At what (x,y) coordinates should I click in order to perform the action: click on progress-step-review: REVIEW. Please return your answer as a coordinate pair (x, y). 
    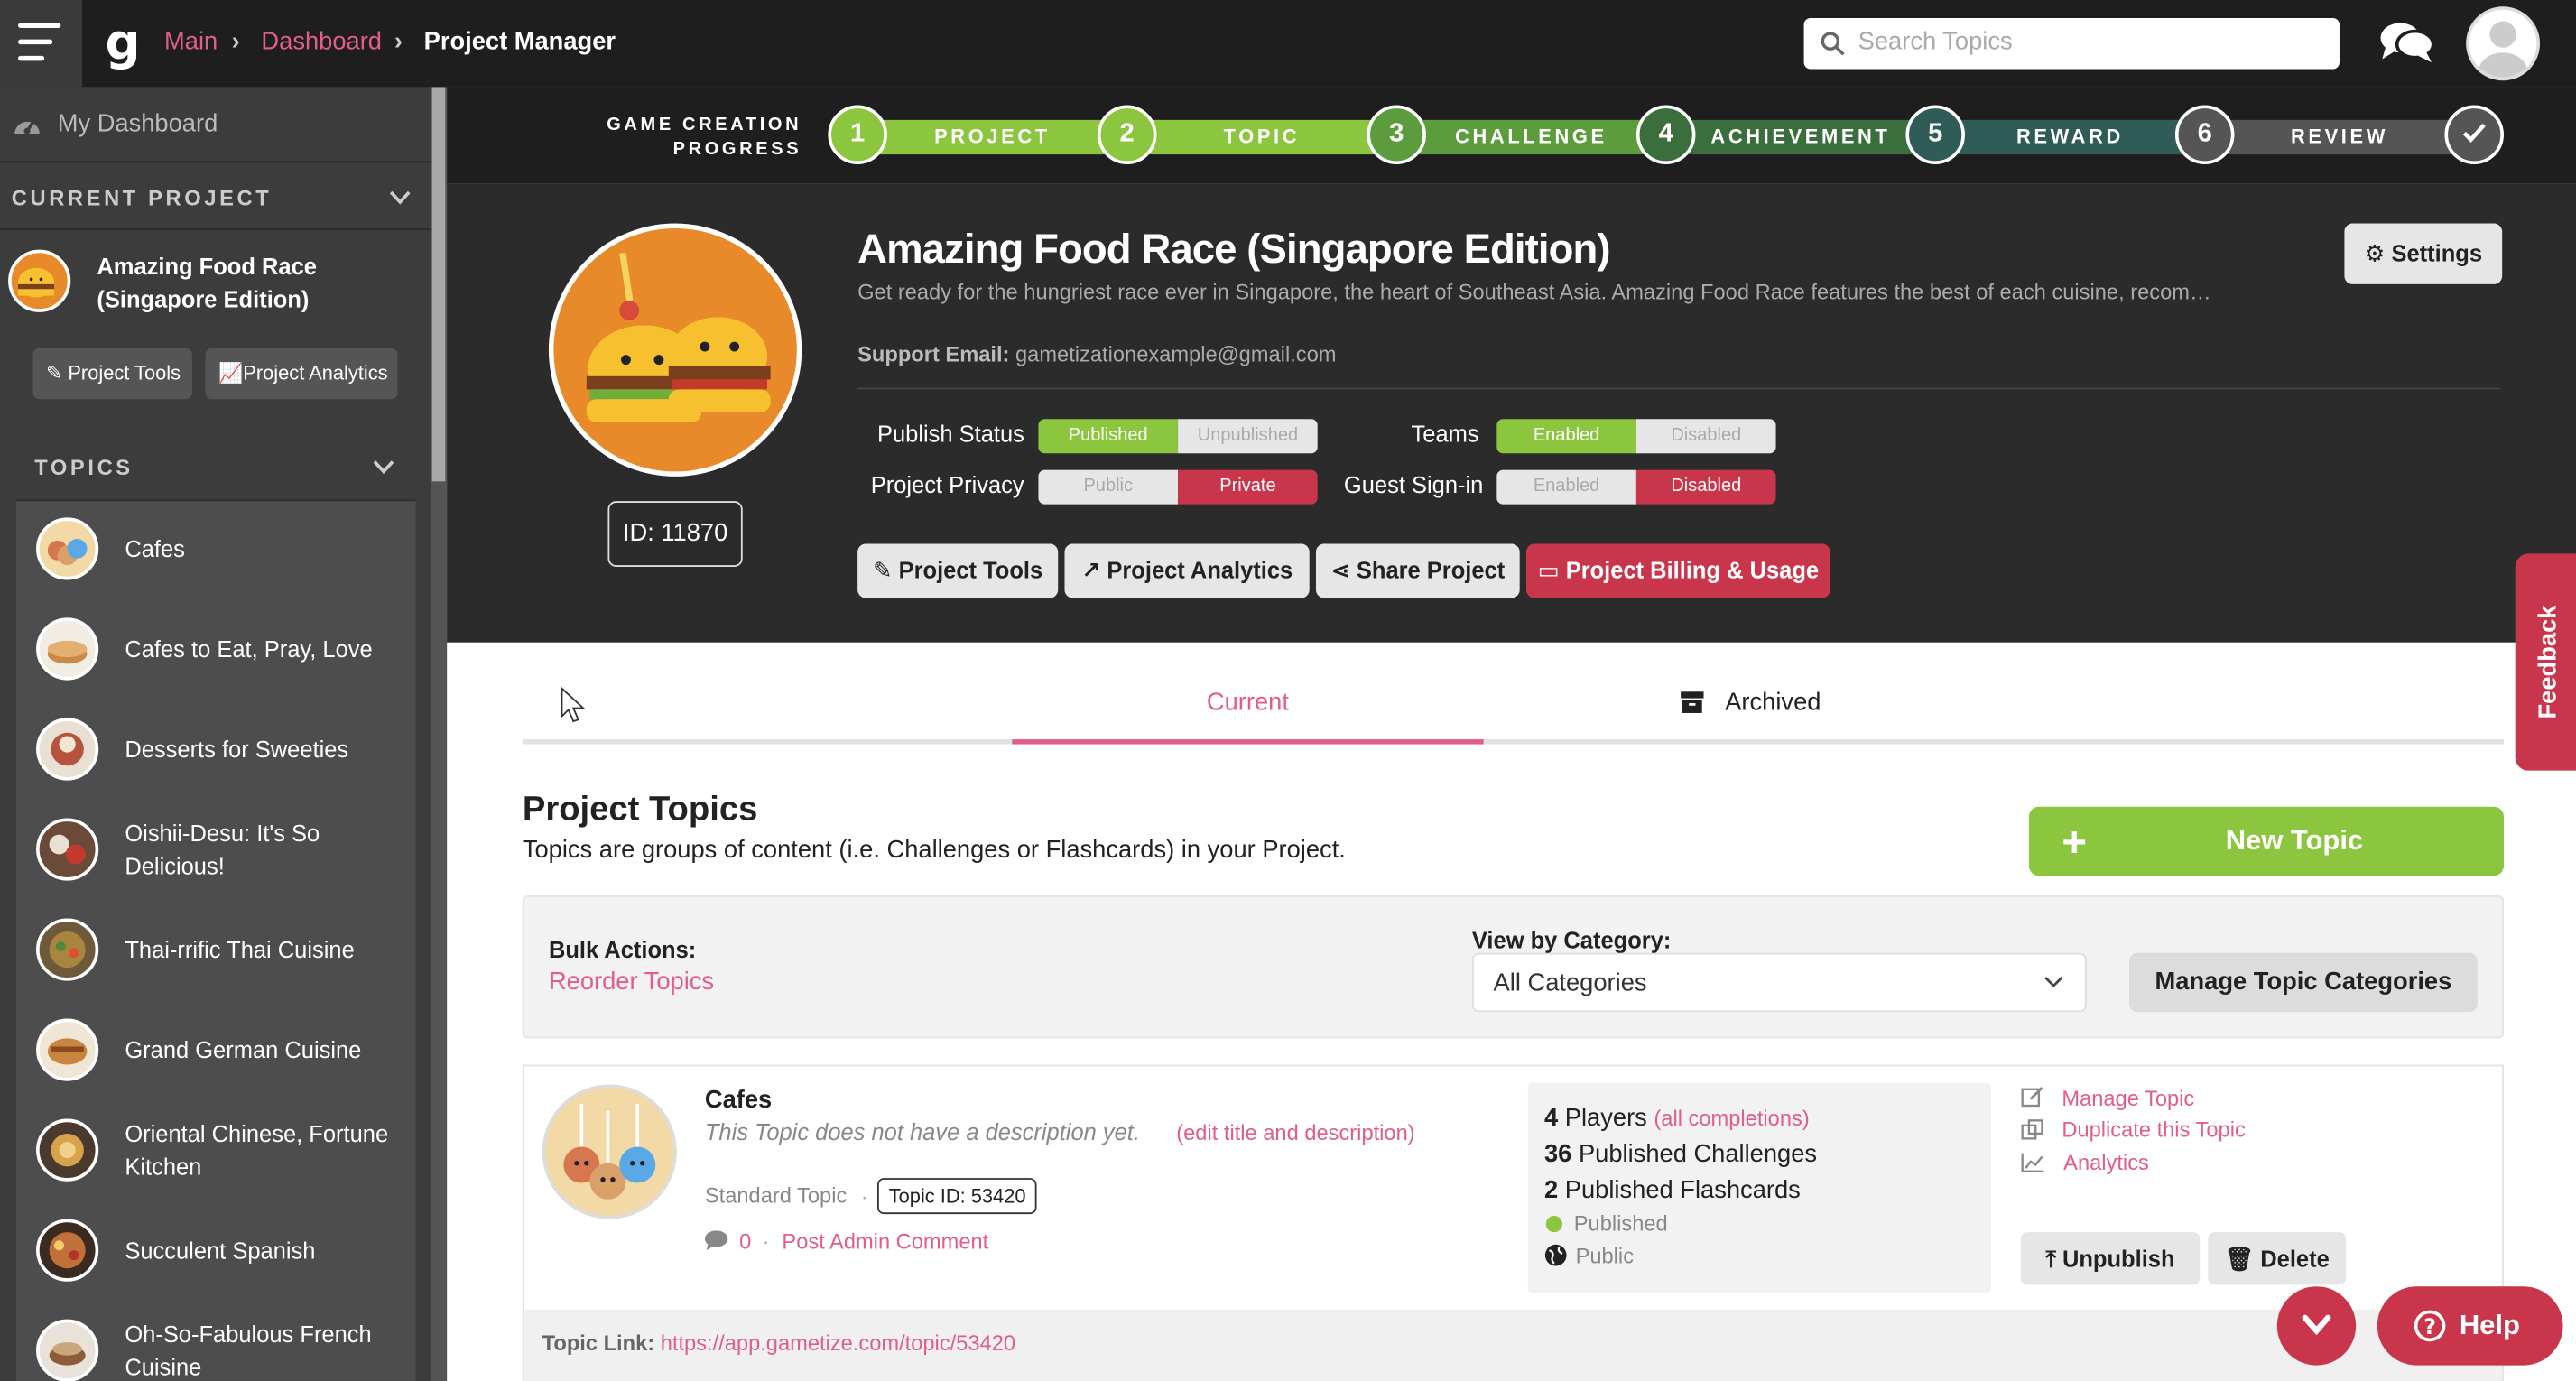
    Looking at the image, I should click on (2339, 137).